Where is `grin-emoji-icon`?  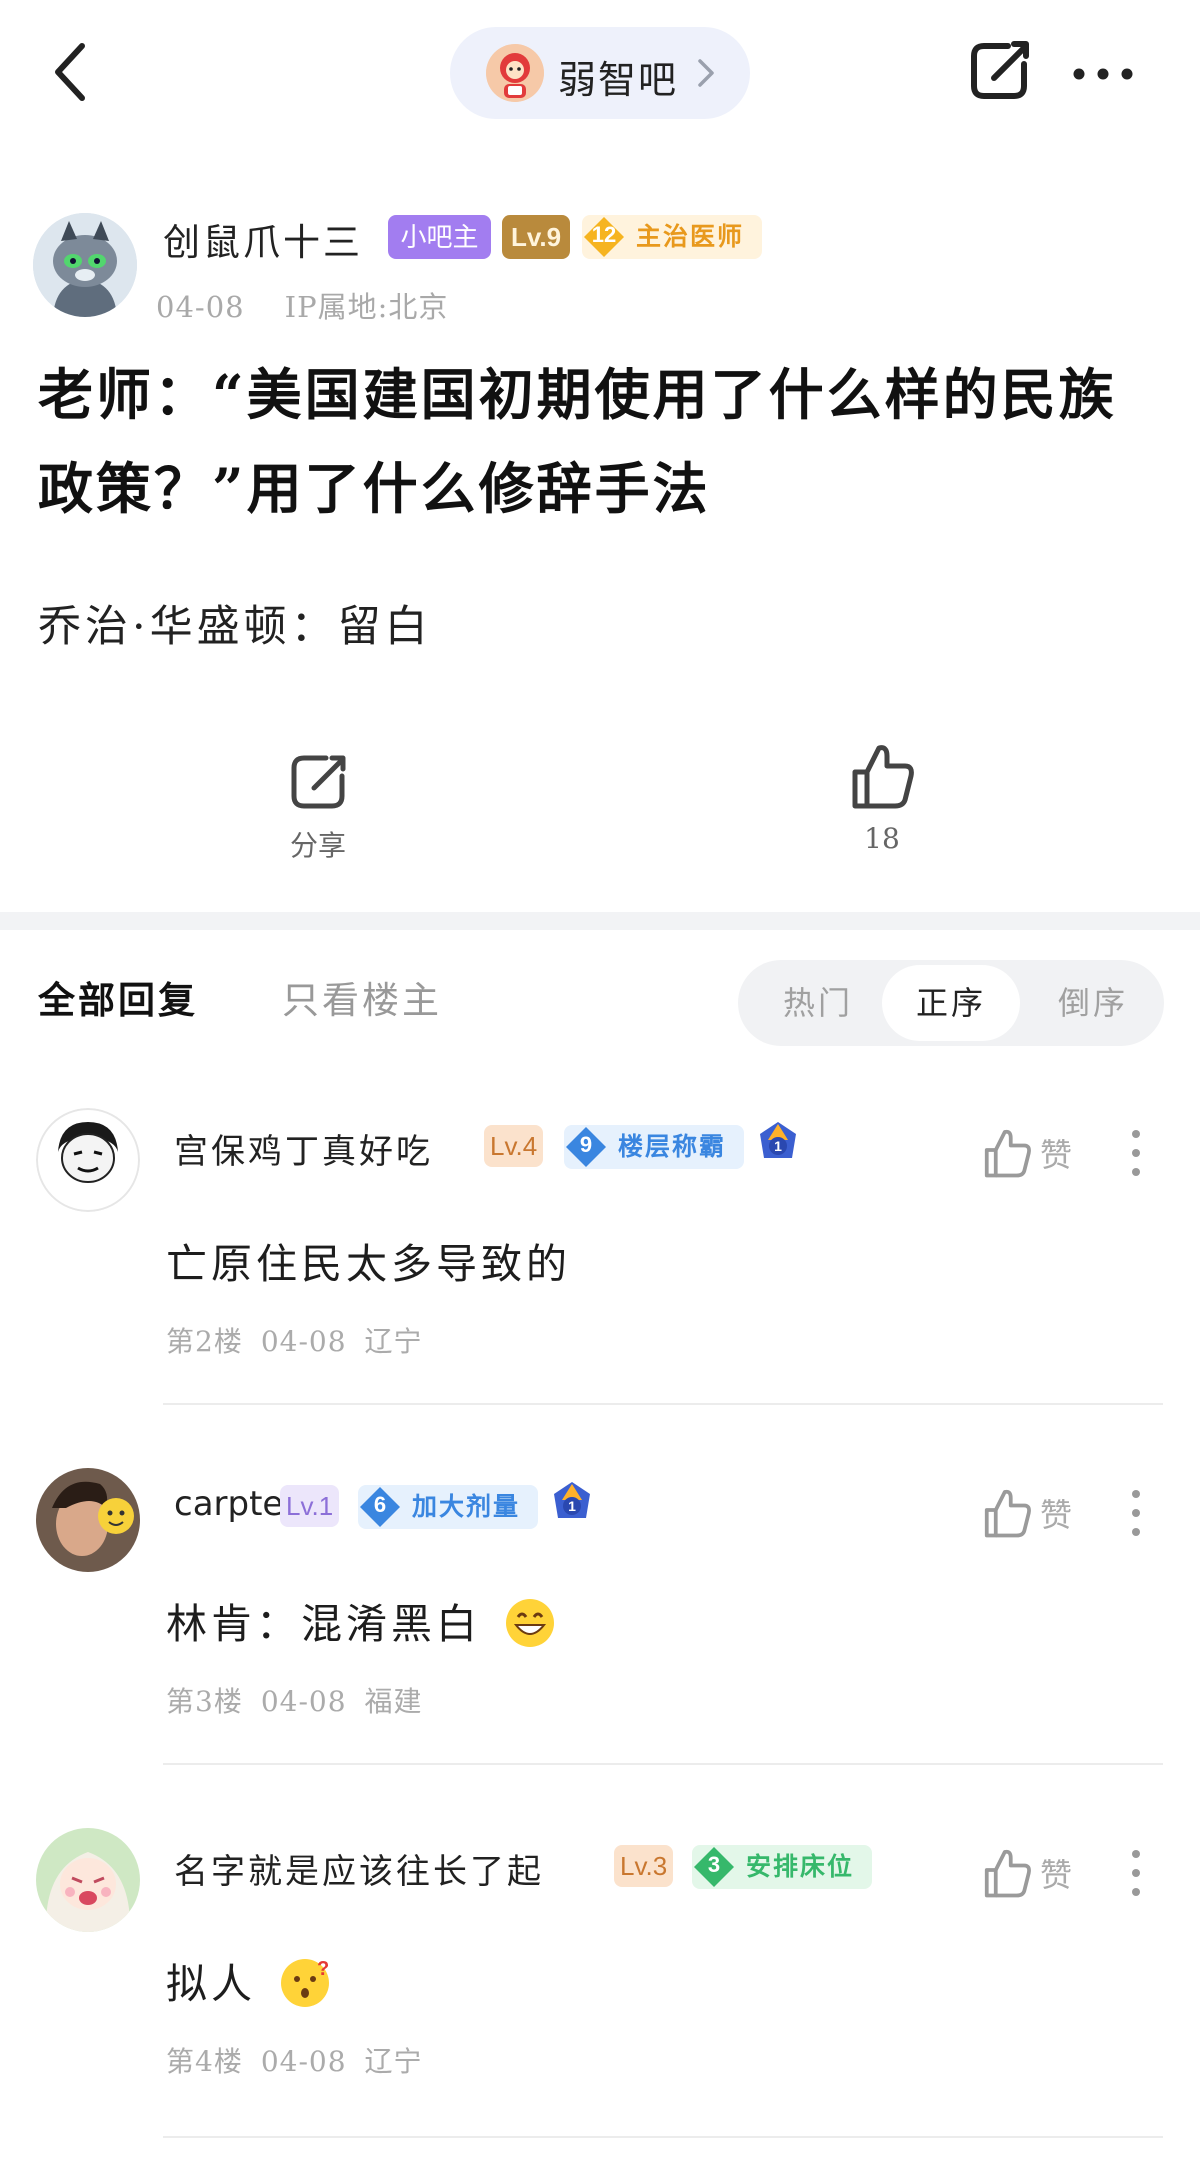 grin-emoji-icon is located at coordinates (530, 1628).